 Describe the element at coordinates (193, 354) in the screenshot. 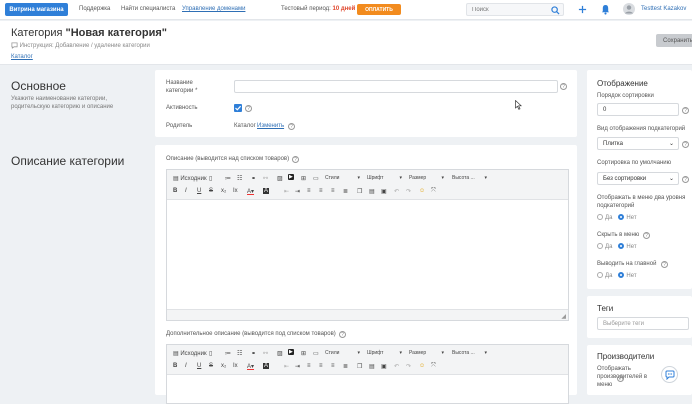

I see `editor2-source-label: Исходник` at that location.